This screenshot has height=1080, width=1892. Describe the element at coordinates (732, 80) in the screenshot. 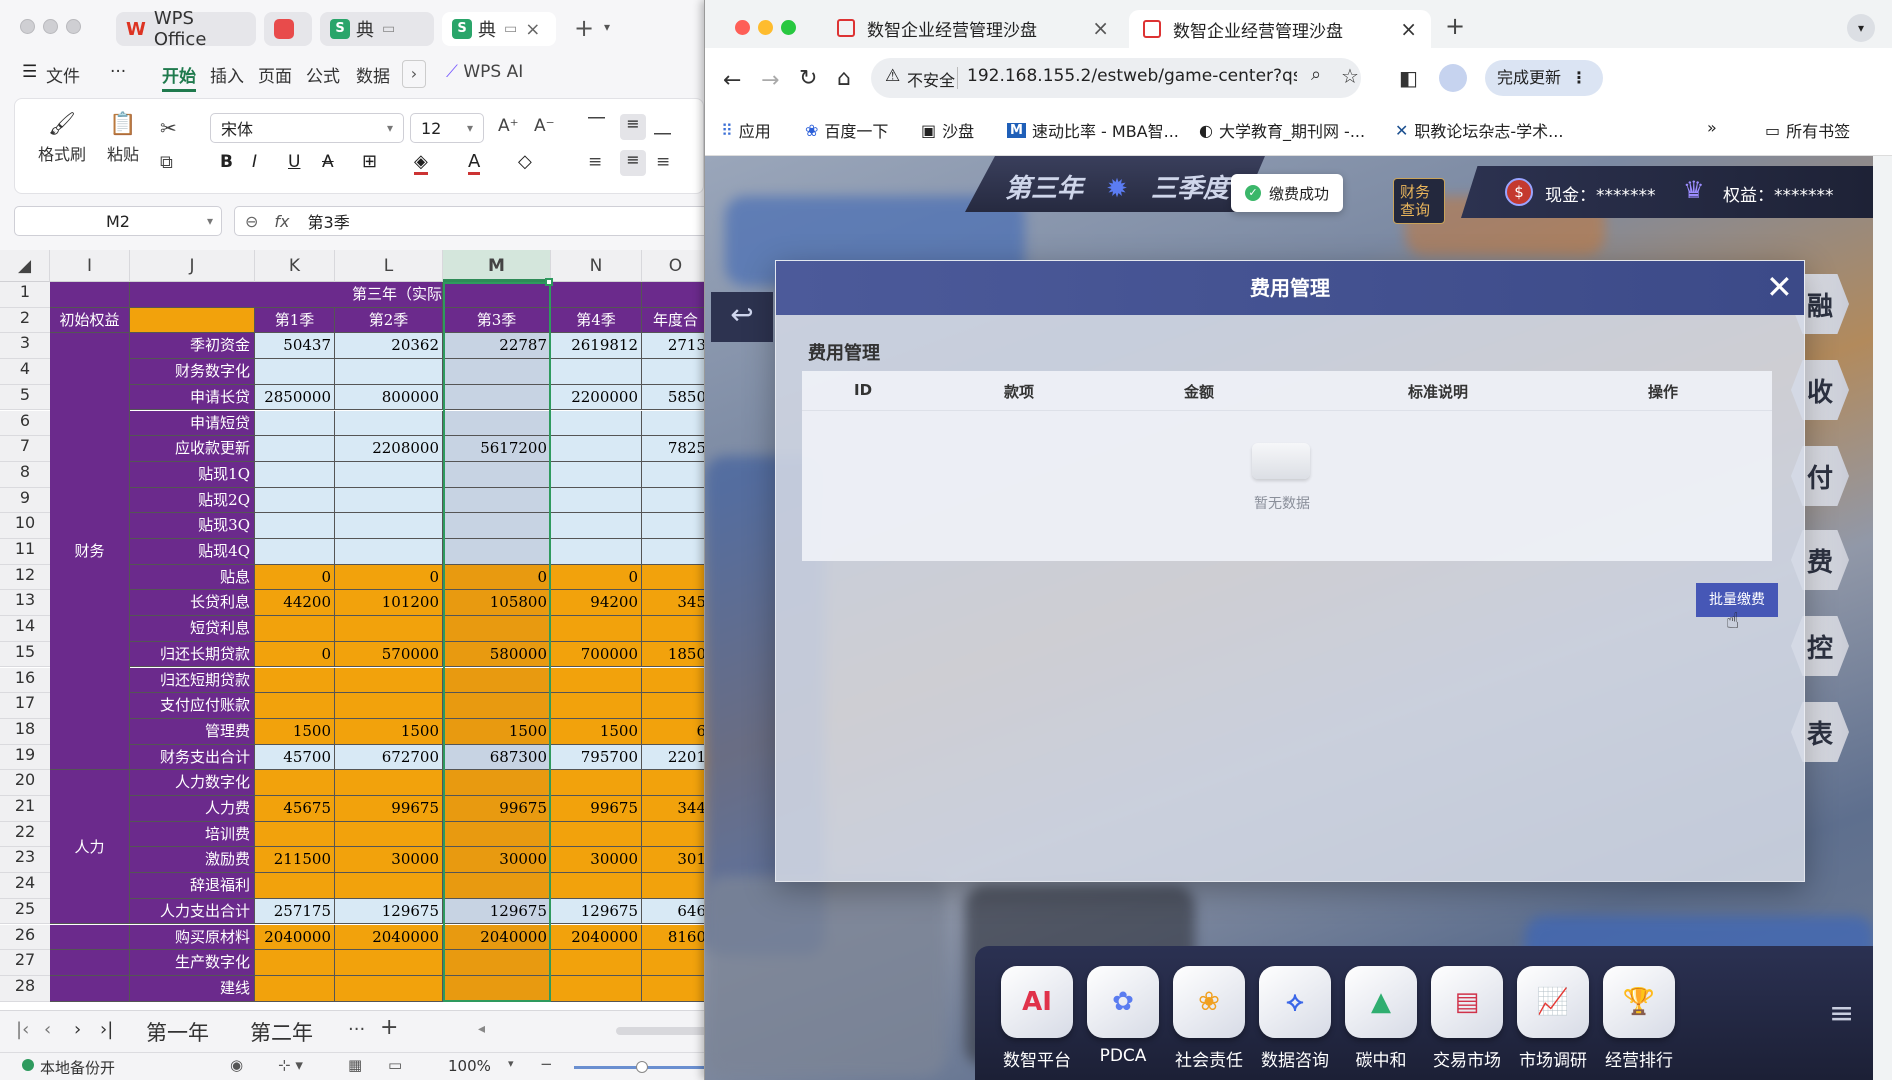

I see `back-icon: ←` at that location.